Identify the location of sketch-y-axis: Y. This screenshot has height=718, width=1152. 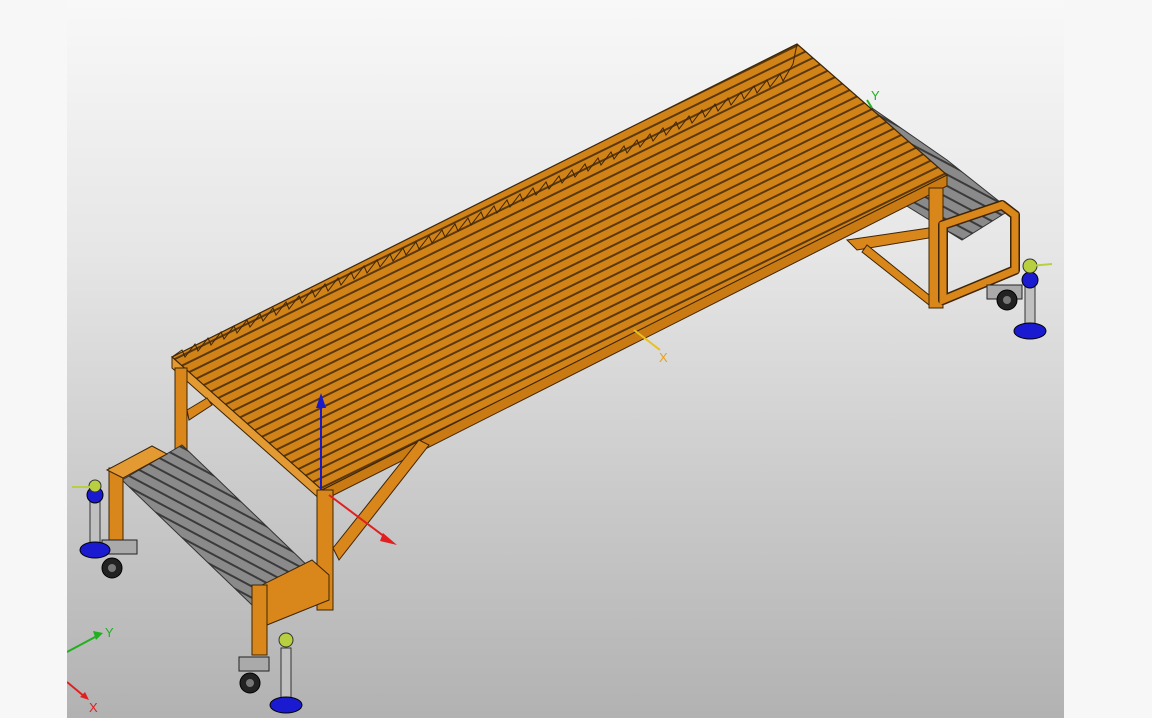
(873, 98).